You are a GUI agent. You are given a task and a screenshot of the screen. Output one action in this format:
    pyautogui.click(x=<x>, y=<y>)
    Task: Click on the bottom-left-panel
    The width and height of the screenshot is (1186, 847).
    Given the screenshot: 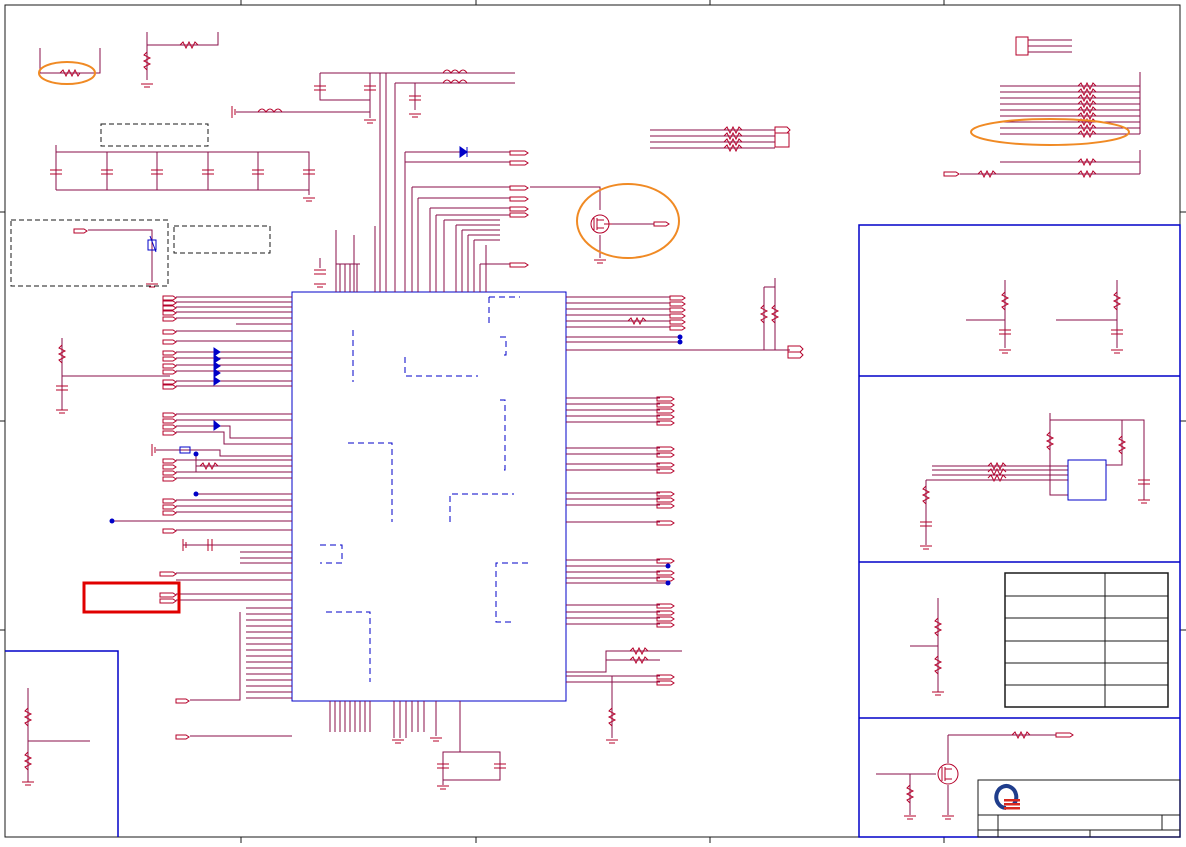 What is the action you would take?
    pyautogui.click(x=62, y=743)
    